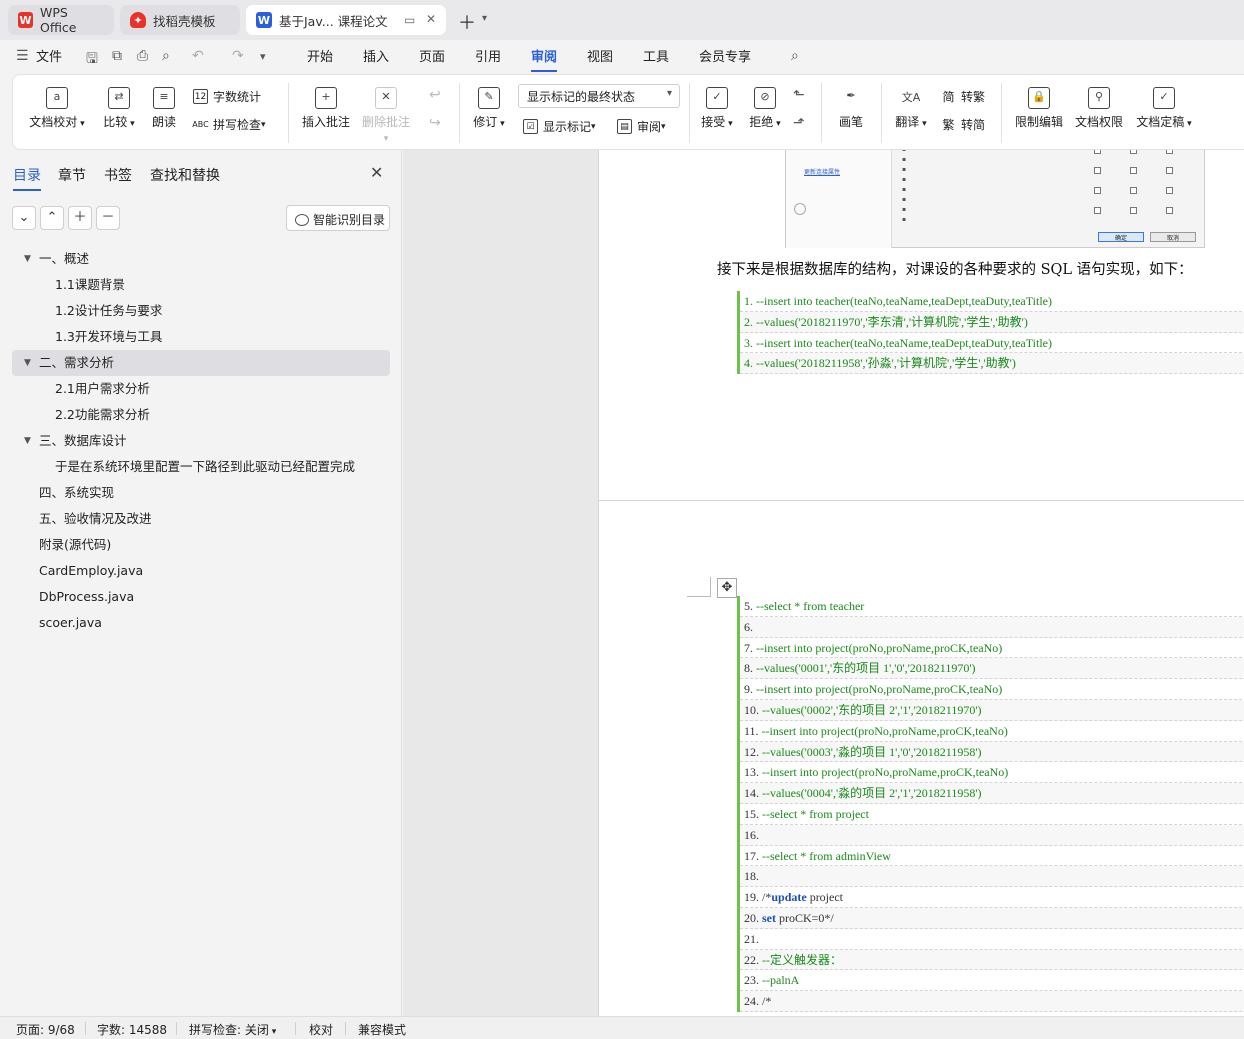 Image resolution: width=1244 pixels, height=1039 pixels. What do you see at coordinates (544, 59) in the screenshot?
I see `menu-review: 审阅` at bounding box center [544, 59].